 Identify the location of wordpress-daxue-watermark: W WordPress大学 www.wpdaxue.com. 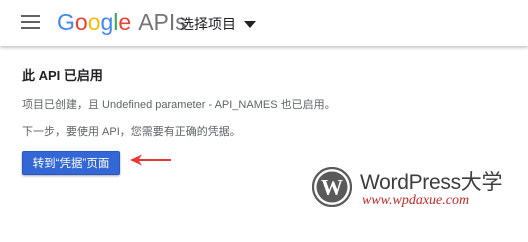
(417, 188).